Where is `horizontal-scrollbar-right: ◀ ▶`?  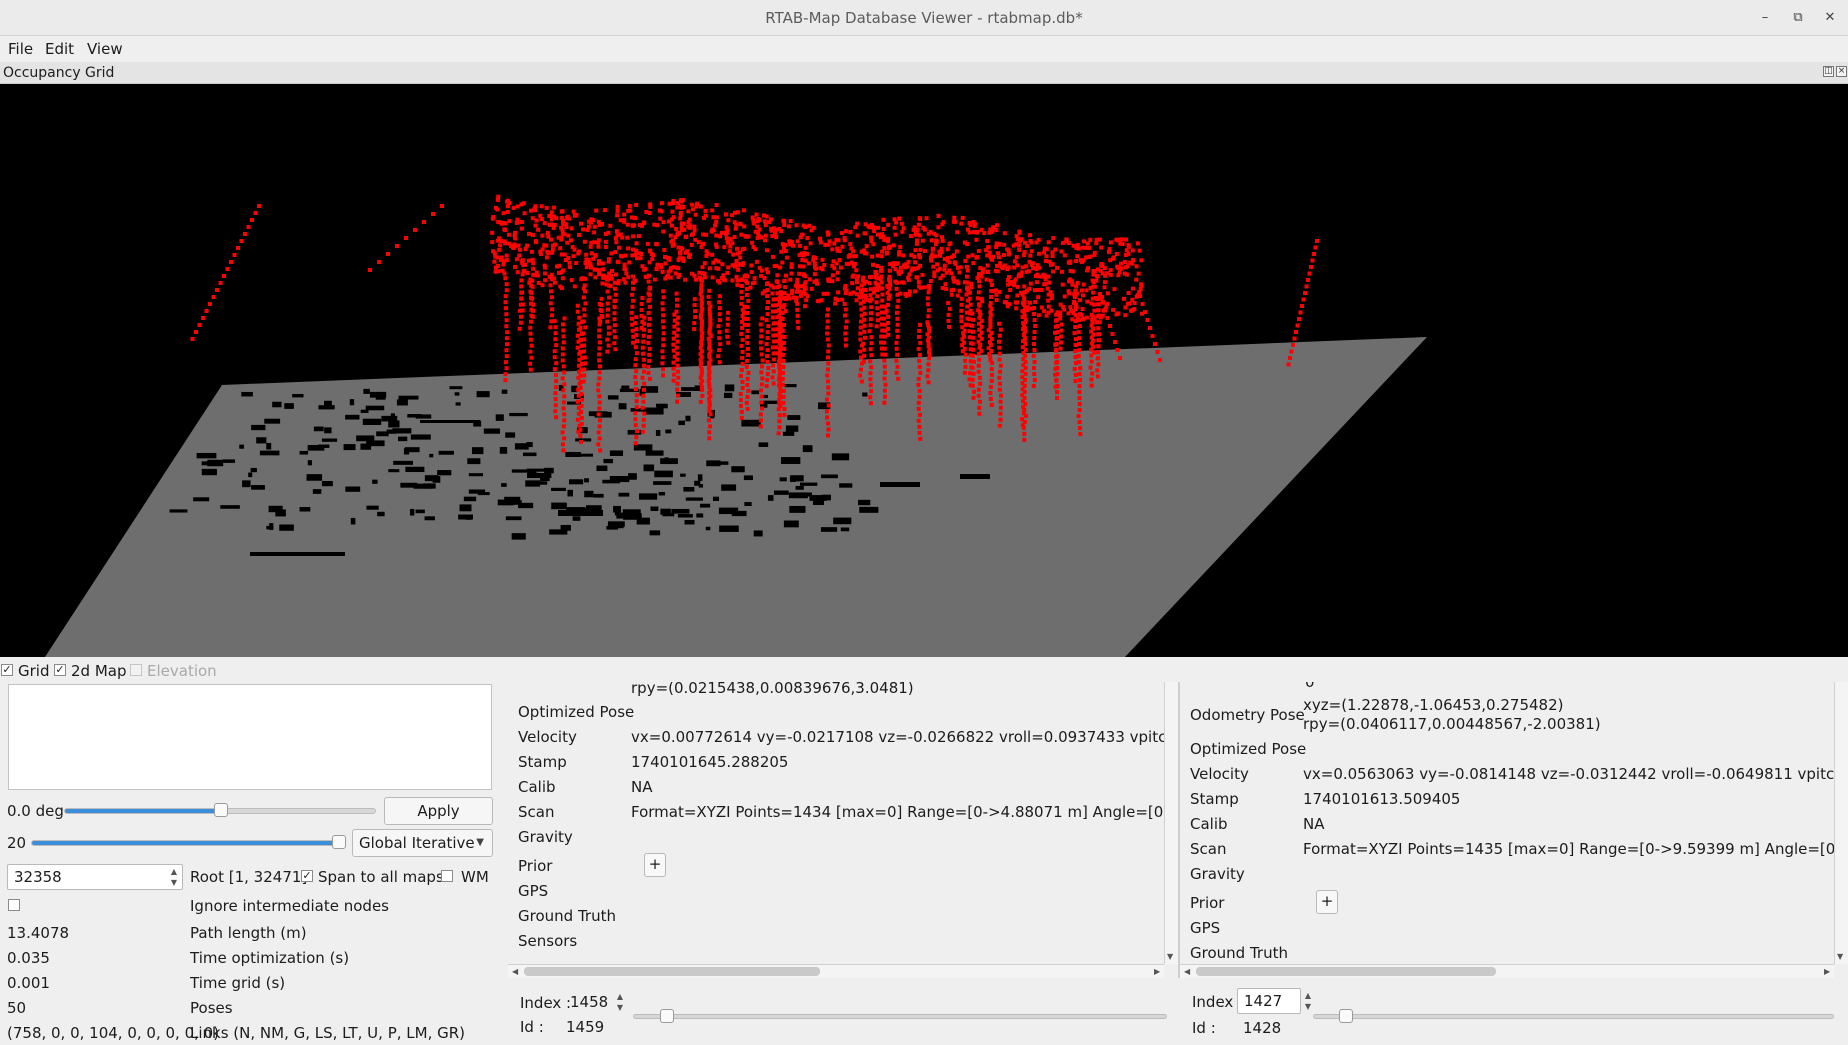
horizontal-scrollbar-right: ◀ ▶ is located at coordinates (1507, 971).